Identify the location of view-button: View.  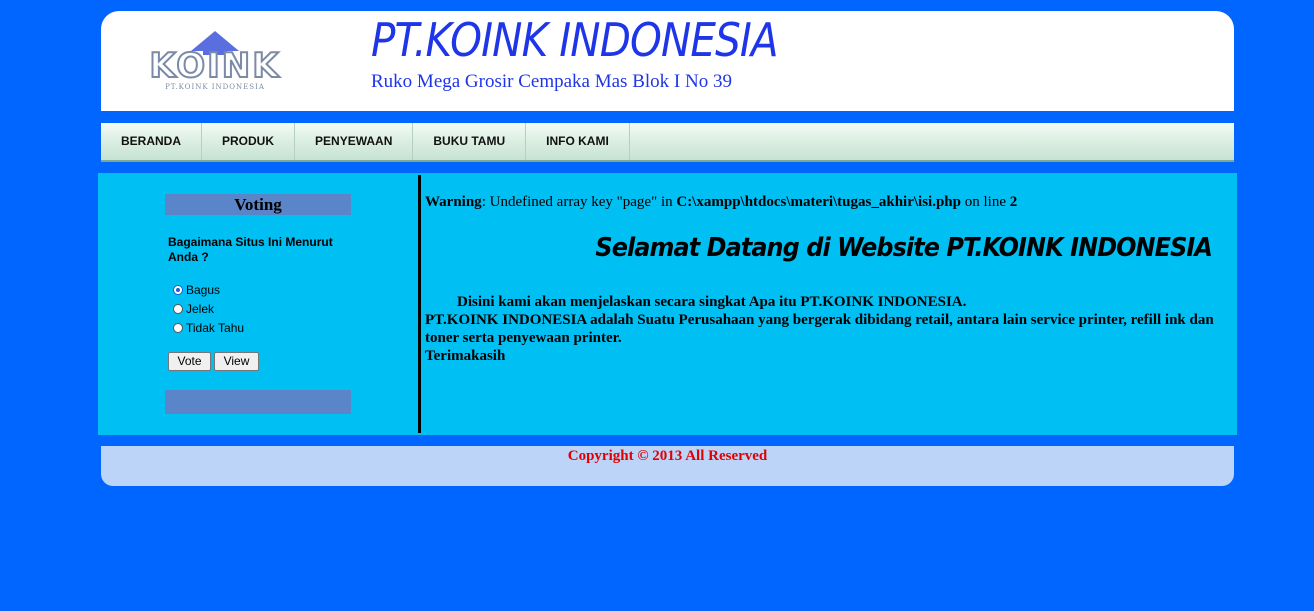
(236, 361).